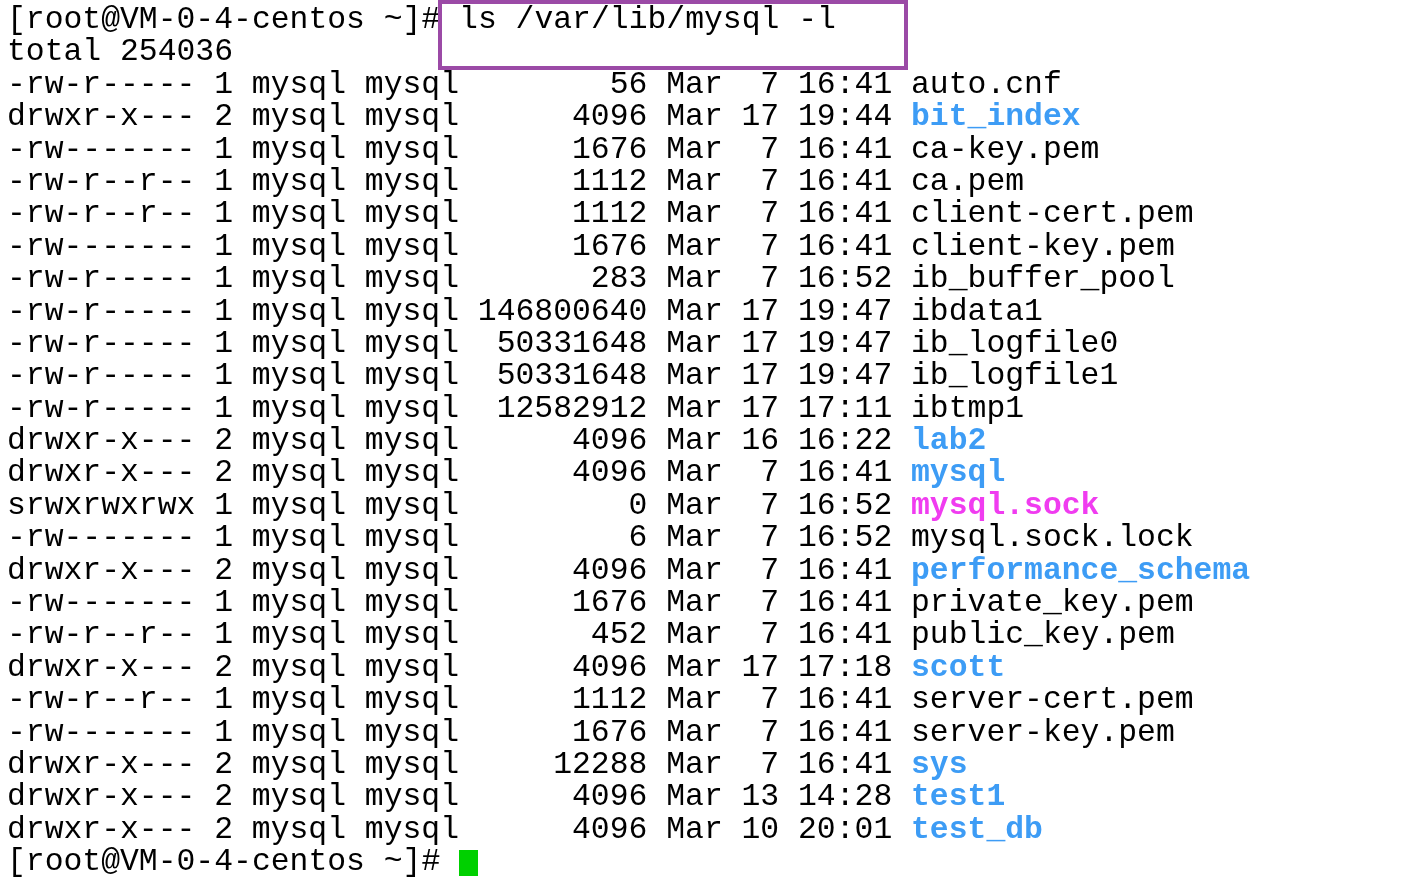  Describe the element at coordinates (618, 635) in the screenshot. I see `file-size: 452` at that location.